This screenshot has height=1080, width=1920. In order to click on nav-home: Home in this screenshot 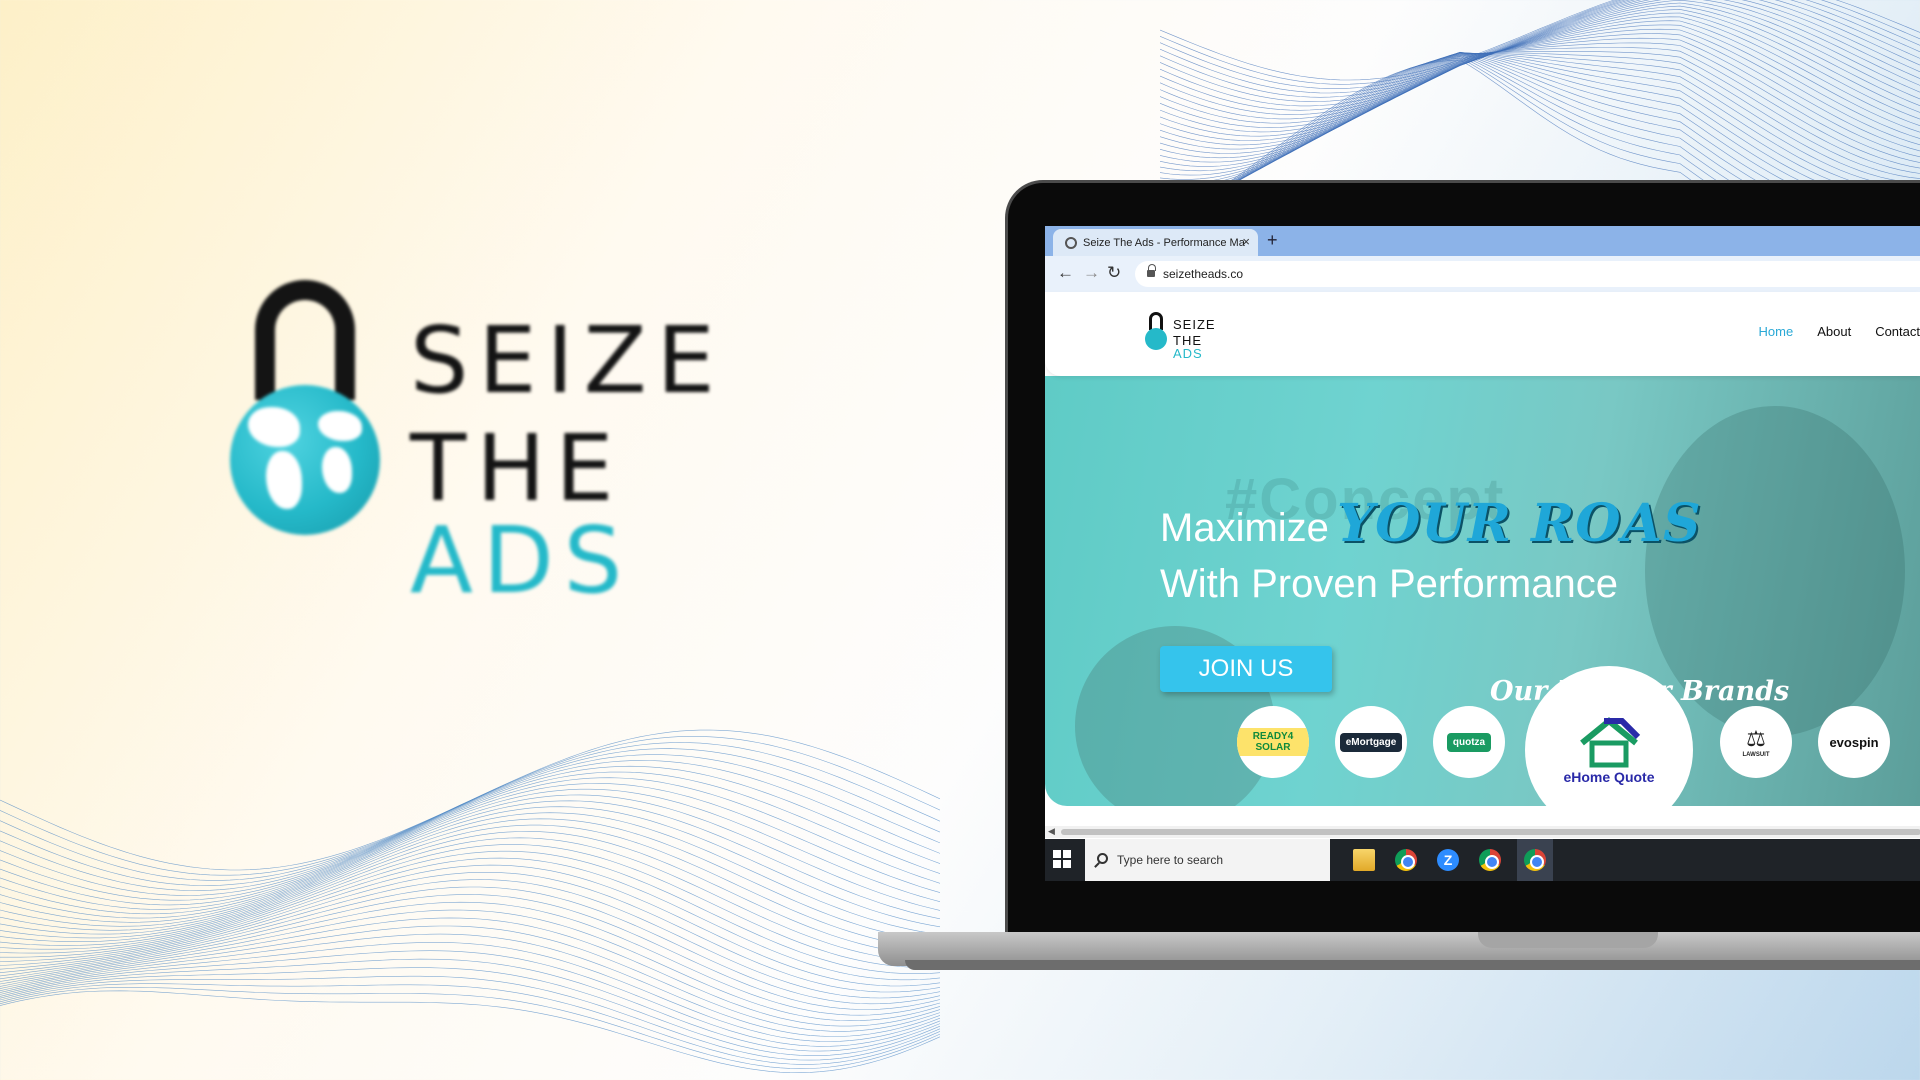, I will do `click(1776, 331)`.